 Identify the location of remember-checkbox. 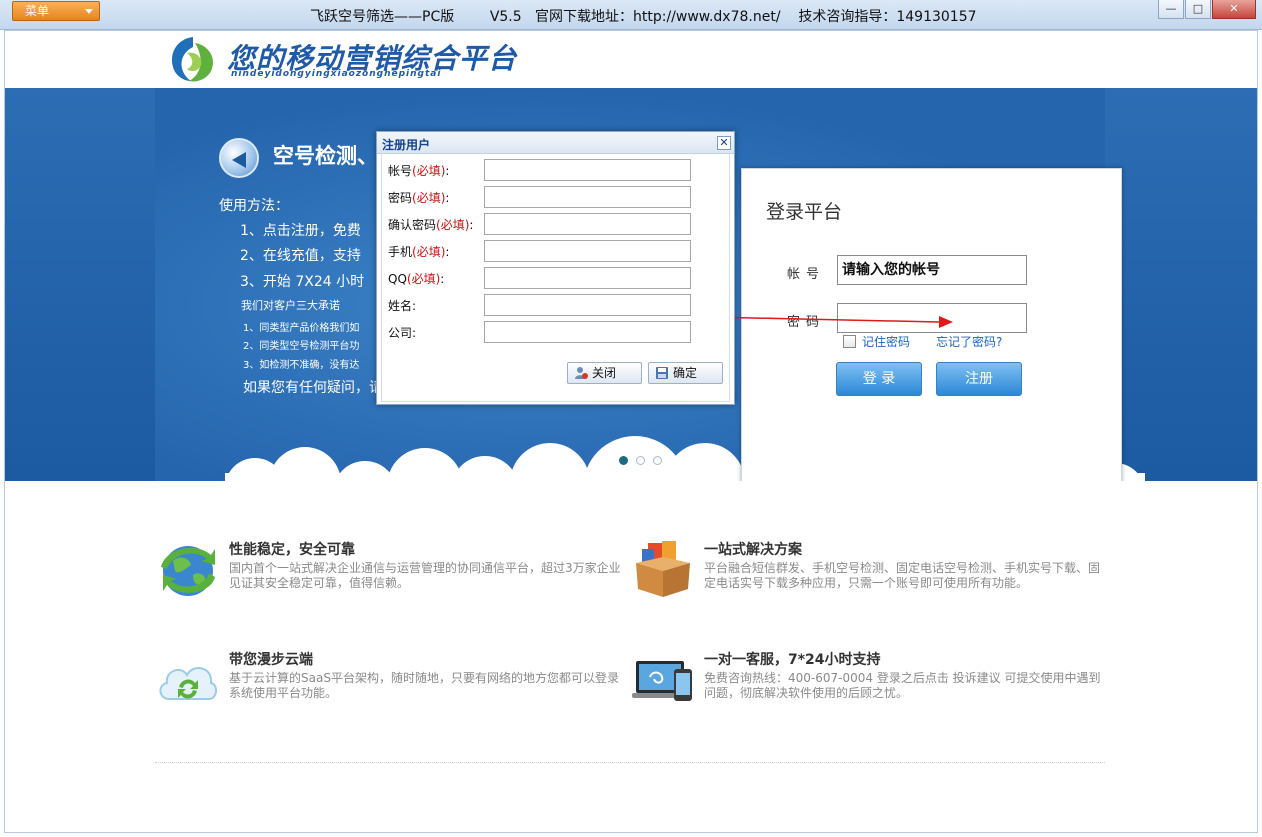
(849, 341).